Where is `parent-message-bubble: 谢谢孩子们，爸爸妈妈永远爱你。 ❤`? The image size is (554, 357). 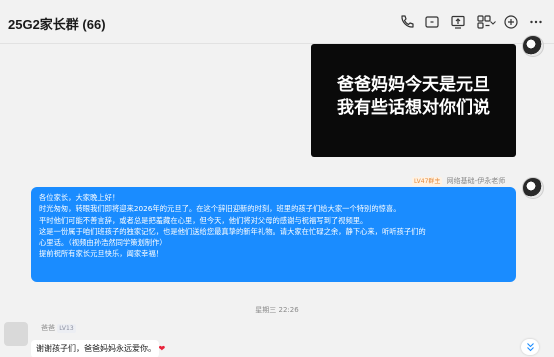
parent-message-bubble: 谢谢孩子们，爸爸妈妈永远爱你。 ❤ is located at coordinates (98, 348).